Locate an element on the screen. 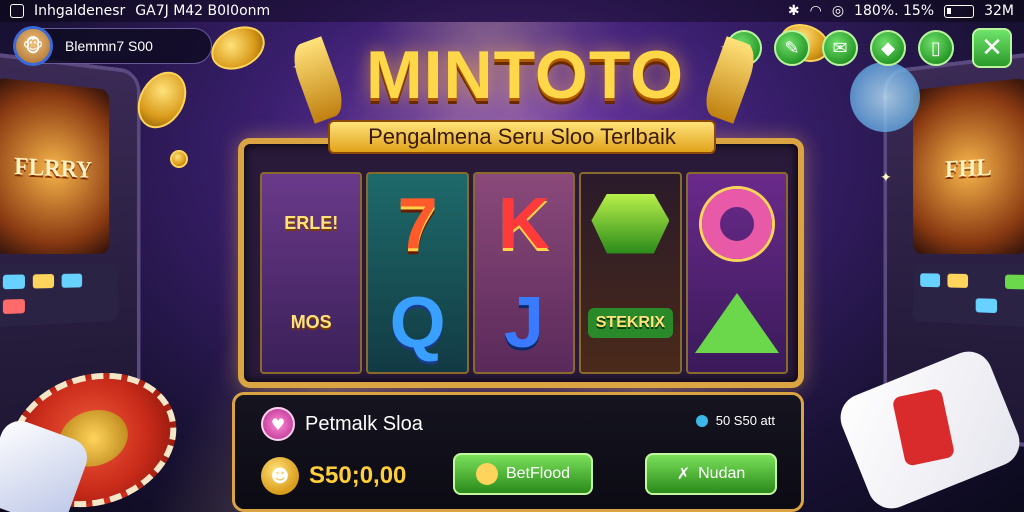 Image resolution: width=1024 pixels, height=512 pixels. battery-icon is located at coordinates (959, 11).